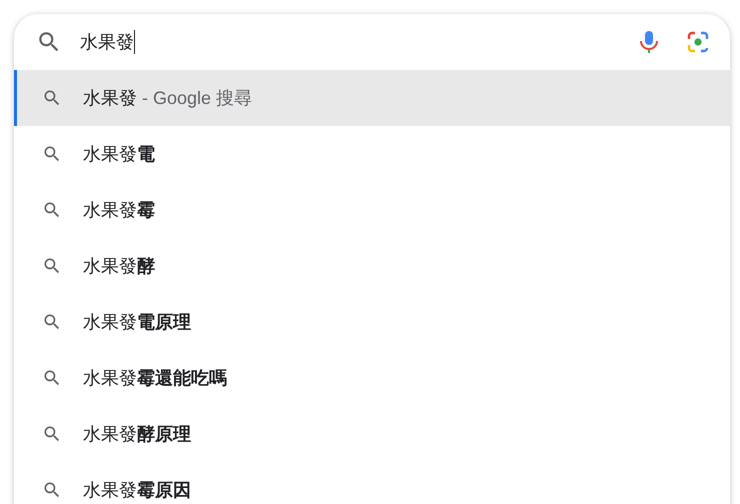 The image size is (740, 504). Describe the element at coordinates (119, 210) in the screenshot. I see `suggestion-text: 水果發霉` at that location.